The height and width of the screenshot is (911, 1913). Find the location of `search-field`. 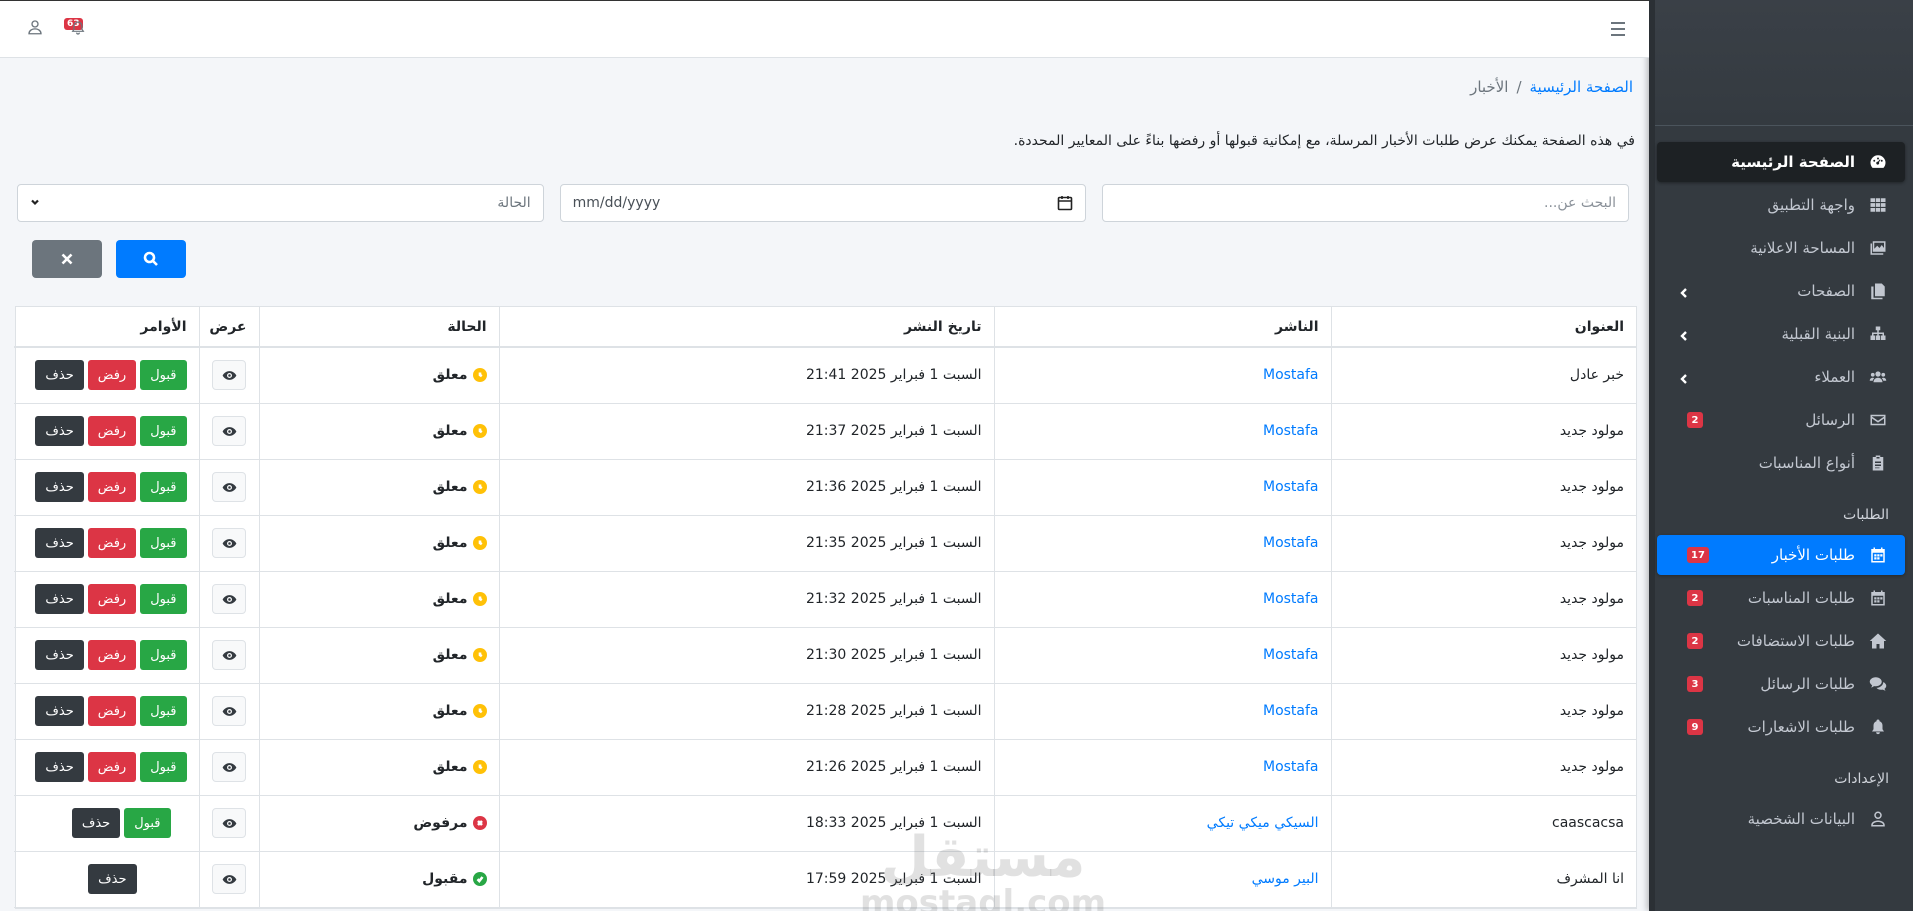

search-field is located at coordinates (1365, 203).